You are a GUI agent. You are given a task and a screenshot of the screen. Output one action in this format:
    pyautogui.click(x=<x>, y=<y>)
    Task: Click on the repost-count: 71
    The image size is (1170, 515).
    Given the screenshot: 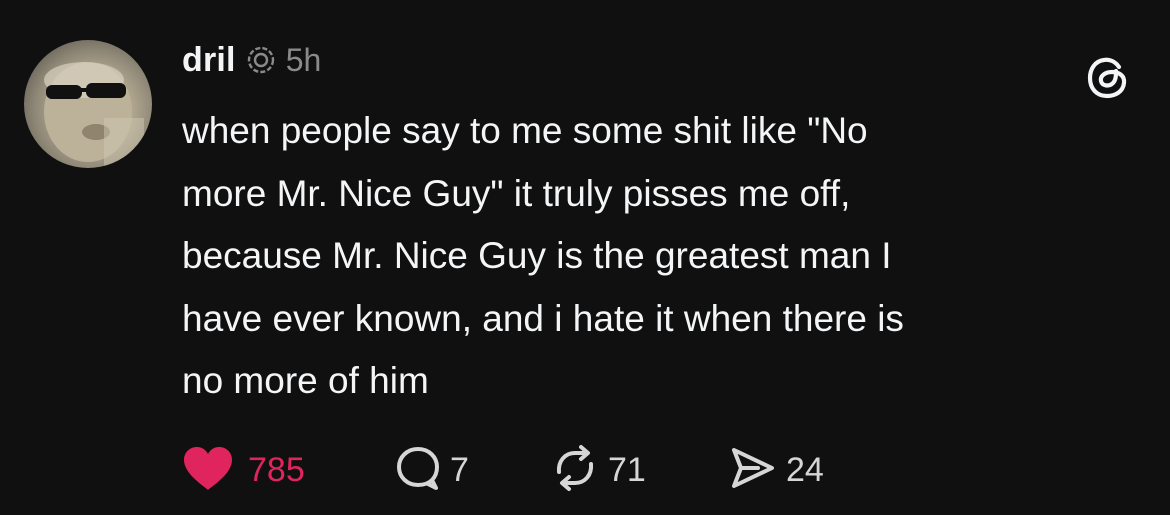 What is the action you would take?
    pyautogui.click(x=627, y=469)
    